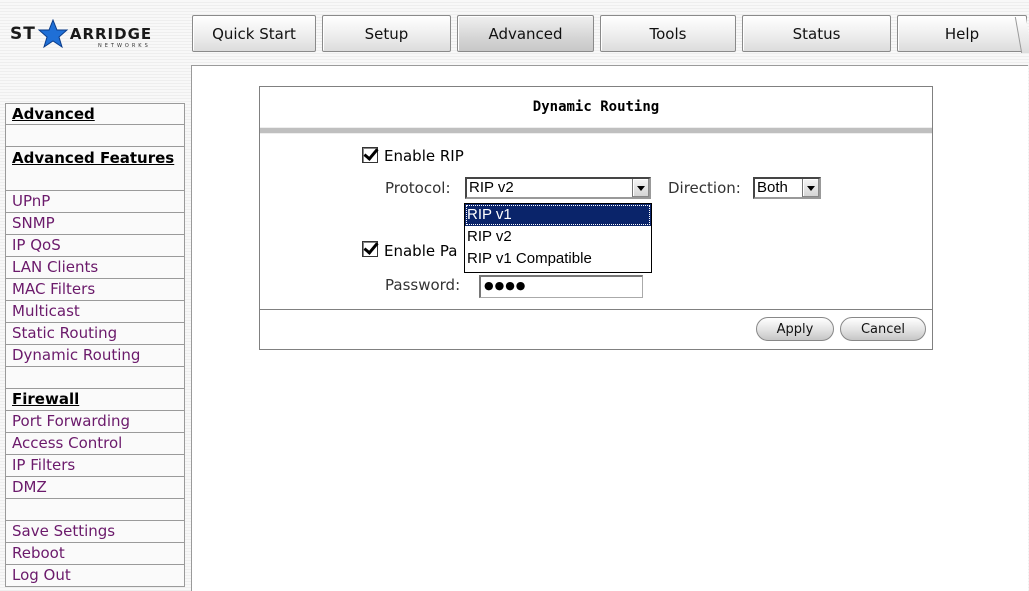  What do you see at coordinates (883, 329) in the screenshot?
I see `cancel-button: Cancel` at bounding box center [883, 329].